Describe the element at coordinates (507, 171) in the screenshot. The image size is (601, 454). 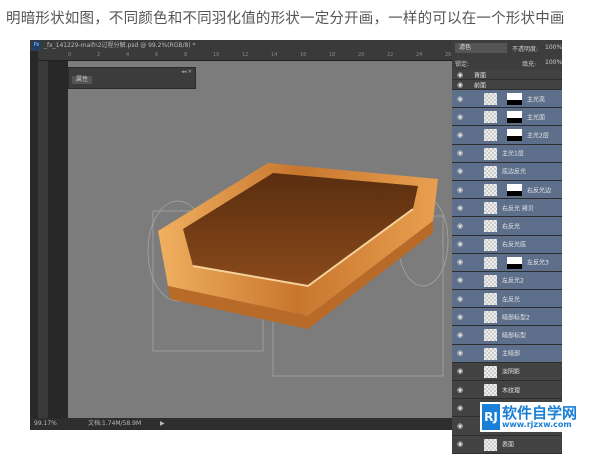
I see `layer-row: ◉ 底边反光` at that location.